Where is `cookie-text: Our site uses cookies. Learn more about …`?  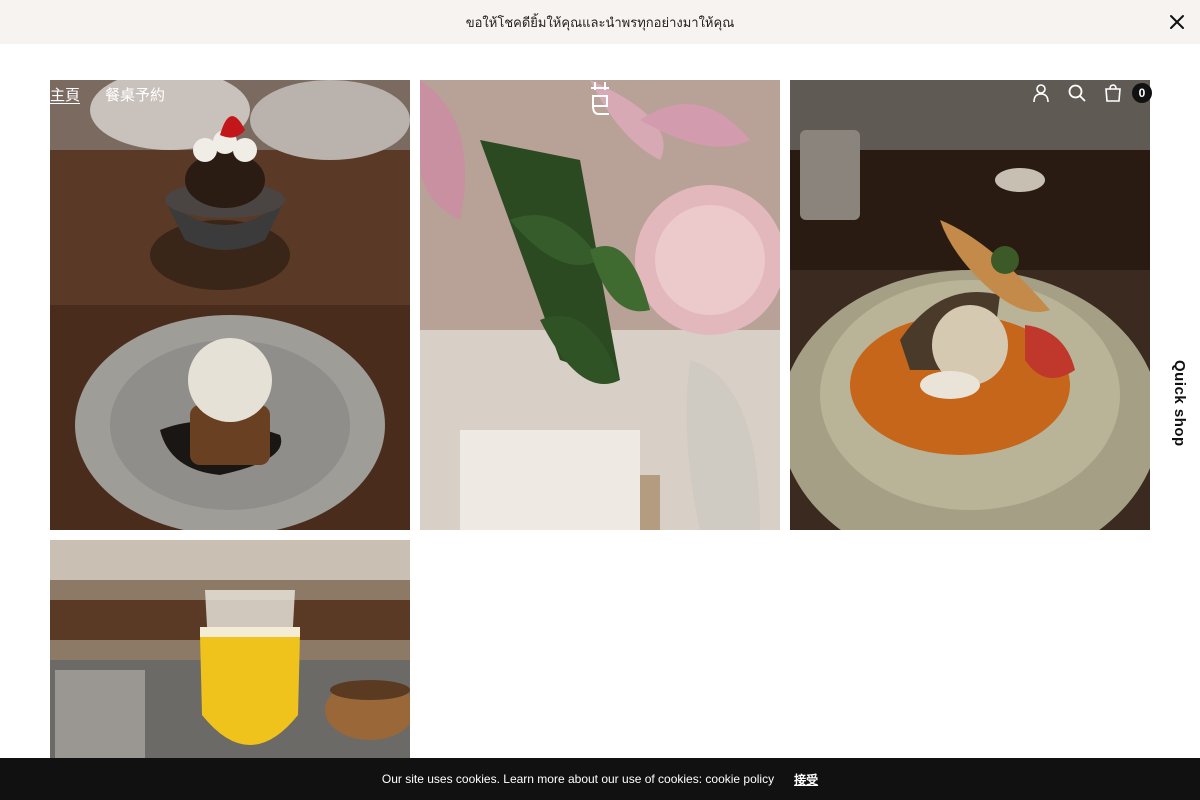 cookie-text: Our site uses cookies. Learn more about … is located at coordinates (578, 779).